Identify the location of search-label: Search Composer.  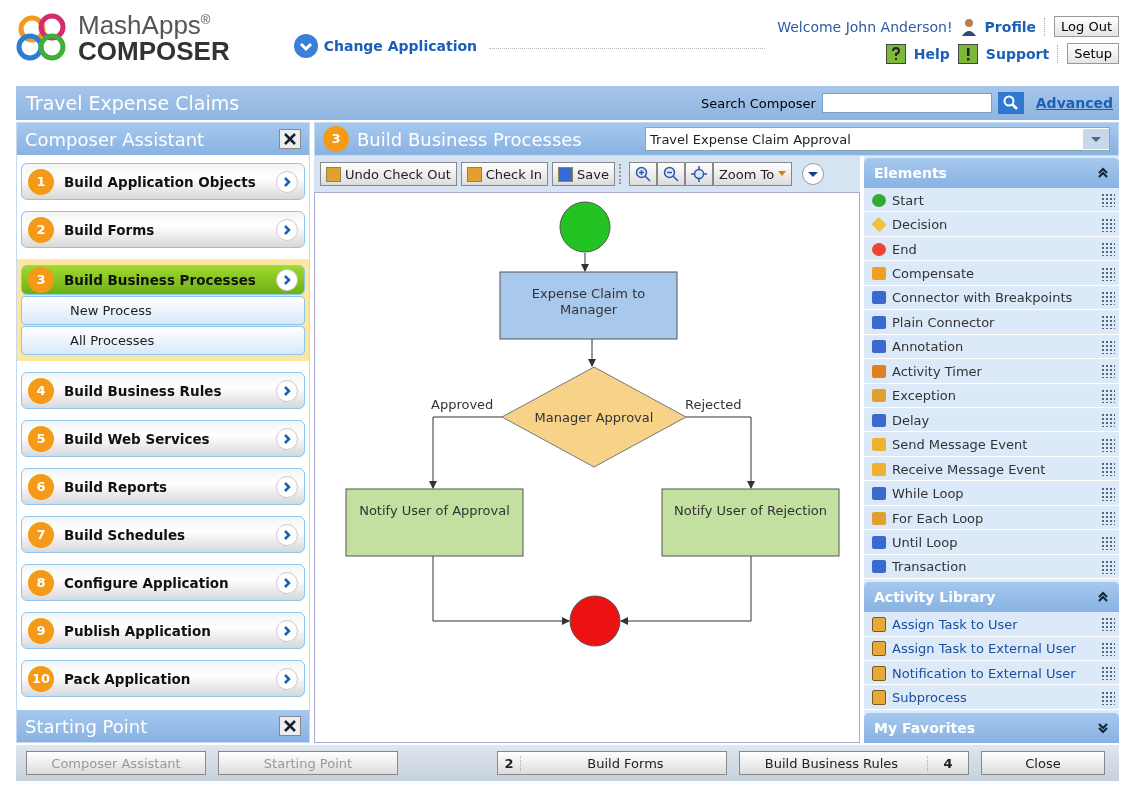
(758, 103).